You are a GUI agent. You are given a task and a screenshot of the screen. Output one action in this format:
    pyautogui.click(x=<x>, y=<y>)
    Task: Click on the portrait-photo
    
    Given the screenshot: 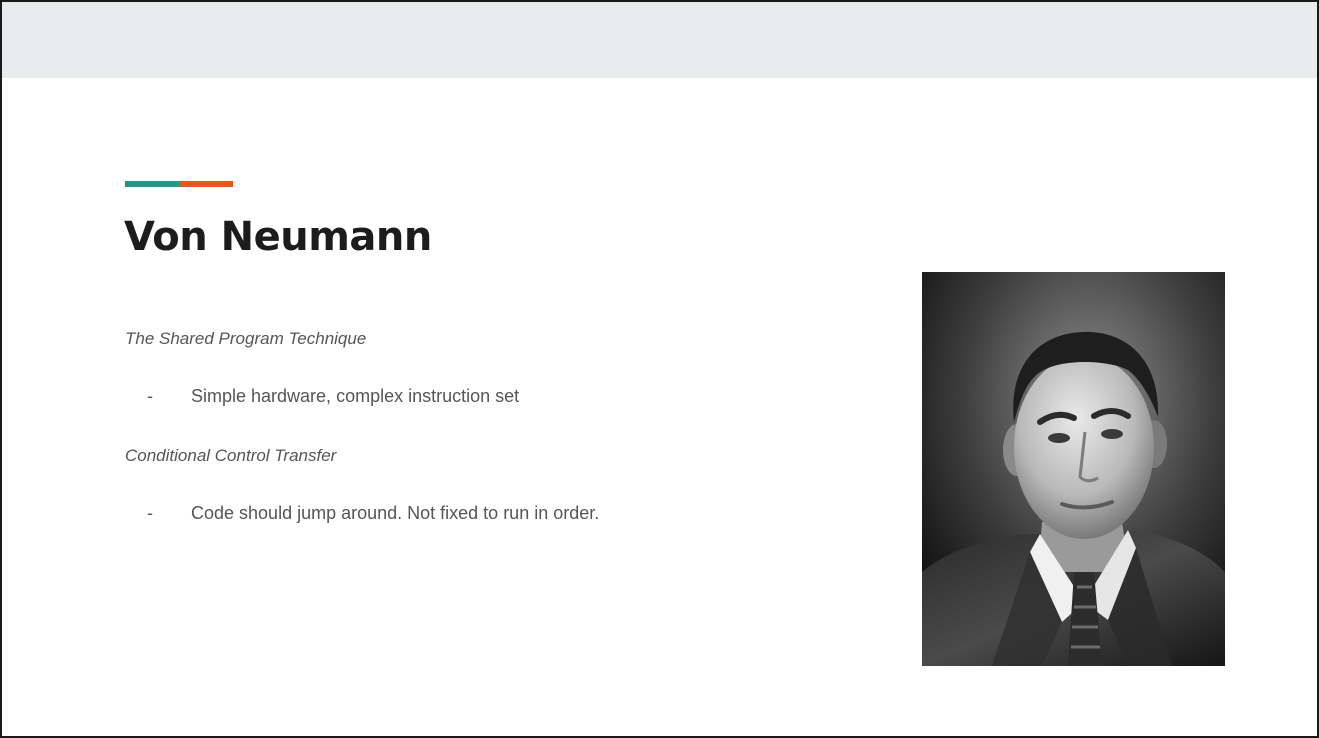 What is the action you would take?
    pyautogui.click(x=1073, y=469)
    